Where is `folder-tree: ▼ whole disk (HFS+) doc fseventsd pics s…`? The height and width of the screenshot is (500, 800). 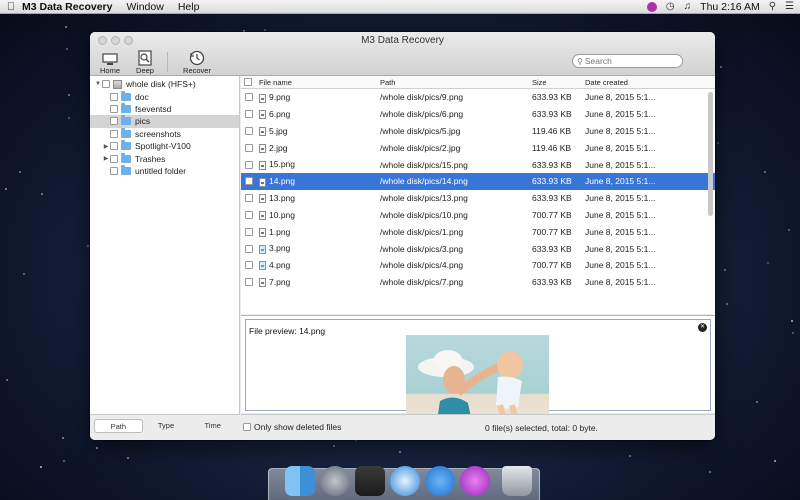
folder-tree: ▼ whole disk (HFS+) doc fseventsd pics s… is located at coordinates (164, 126).